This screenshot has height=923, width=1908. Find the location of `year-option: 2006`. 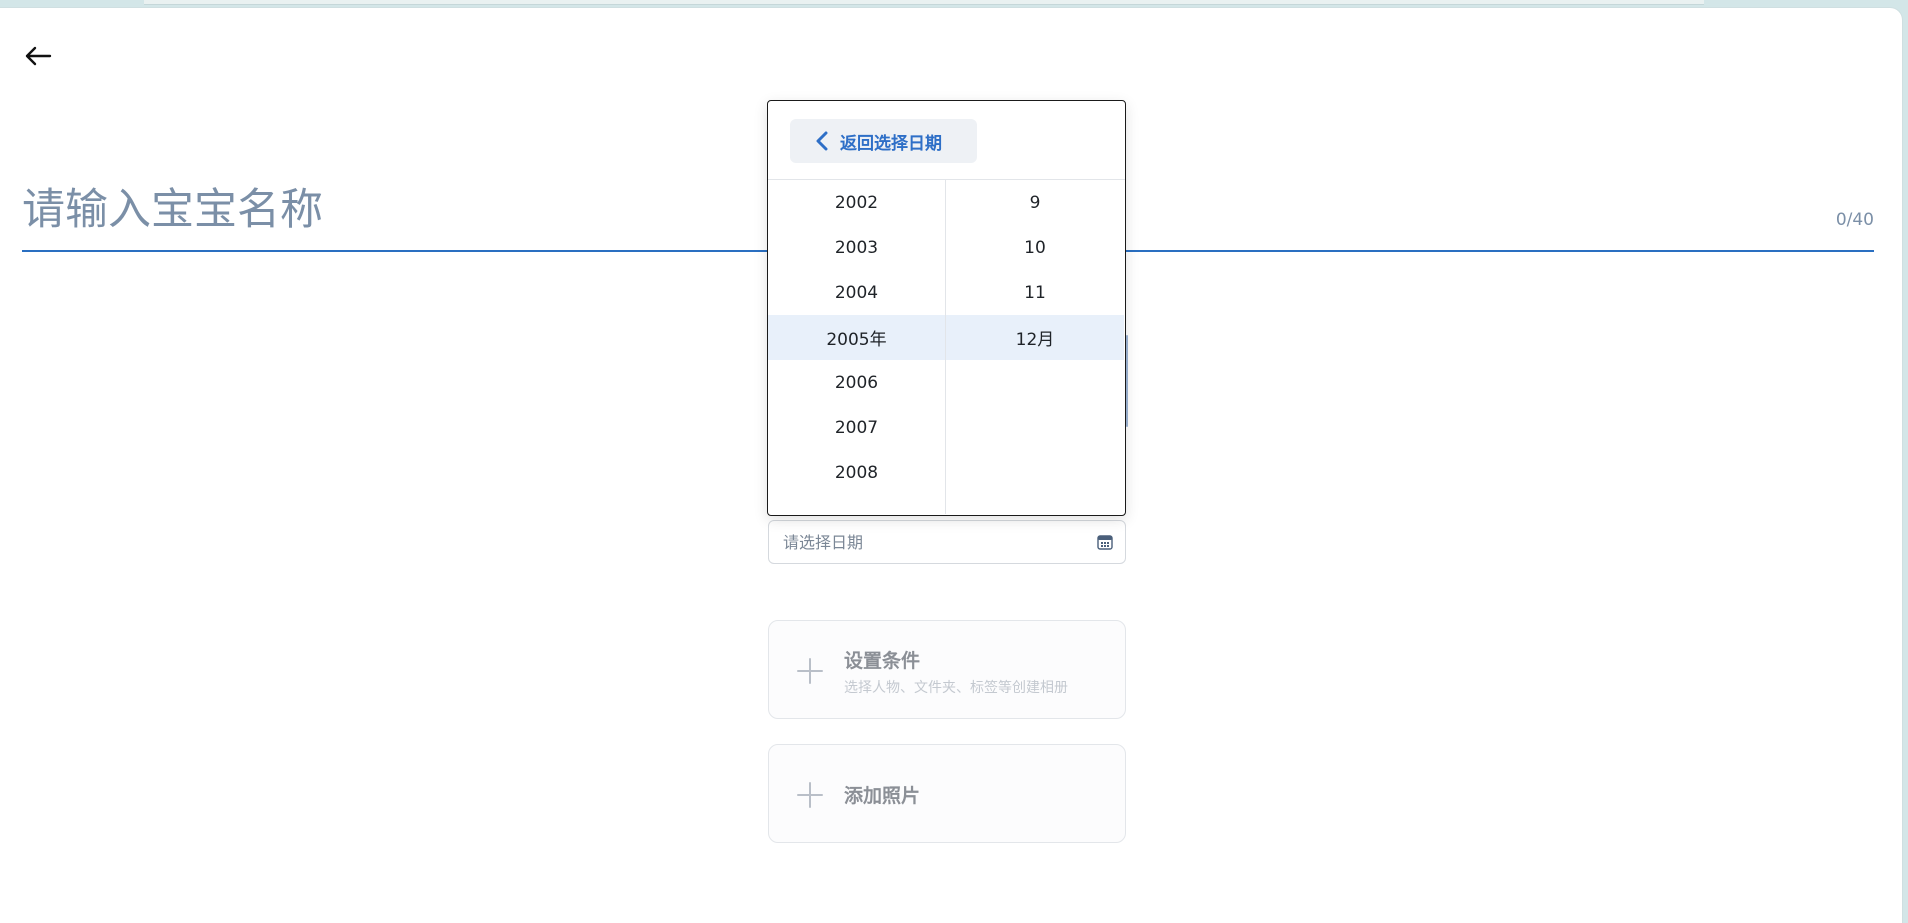

year-option: 2006 is located at coordinates (856, 382).